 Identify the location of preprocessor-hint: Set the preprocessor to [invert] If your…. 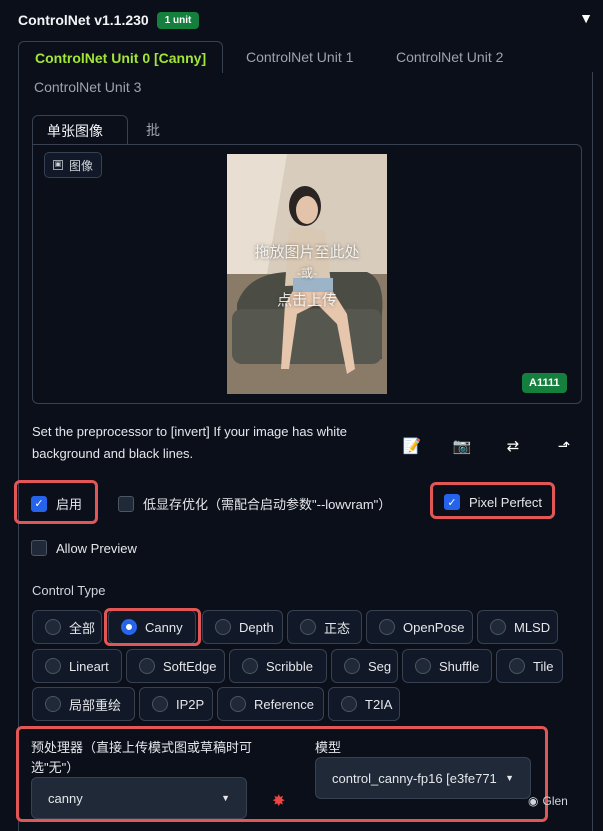
(190, 442).